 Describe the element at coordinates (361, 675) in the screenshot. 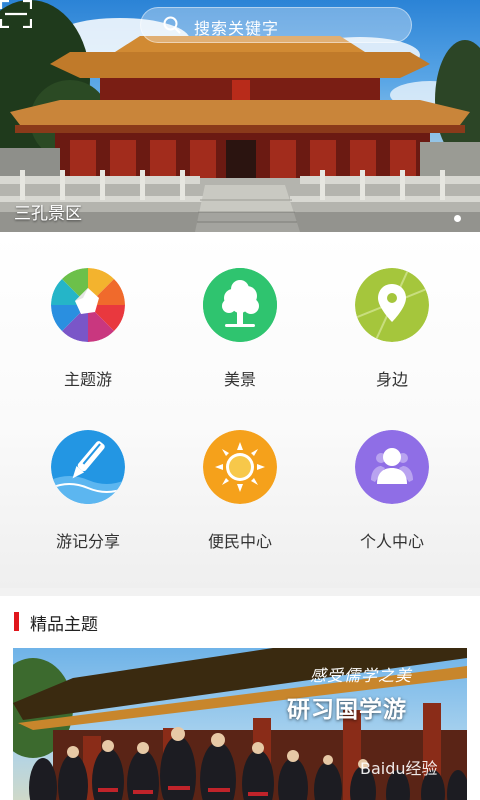

I see `featured-subtitle: 感受儒学之美` at that location.